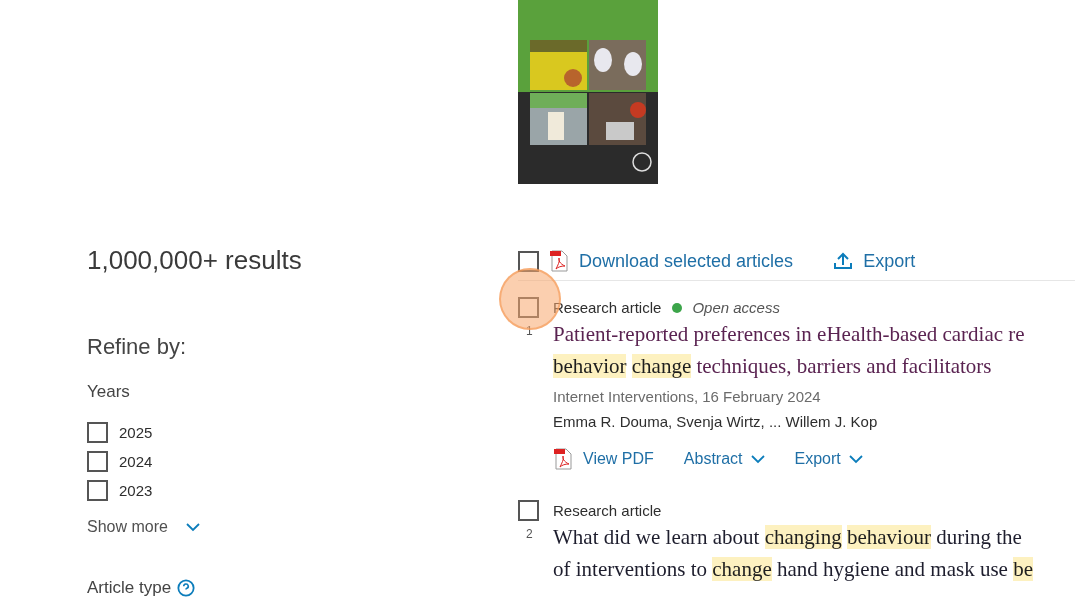  Describe the element at coordinates (529, 534) in the screenshot. I see `result-number: 2` at that location.